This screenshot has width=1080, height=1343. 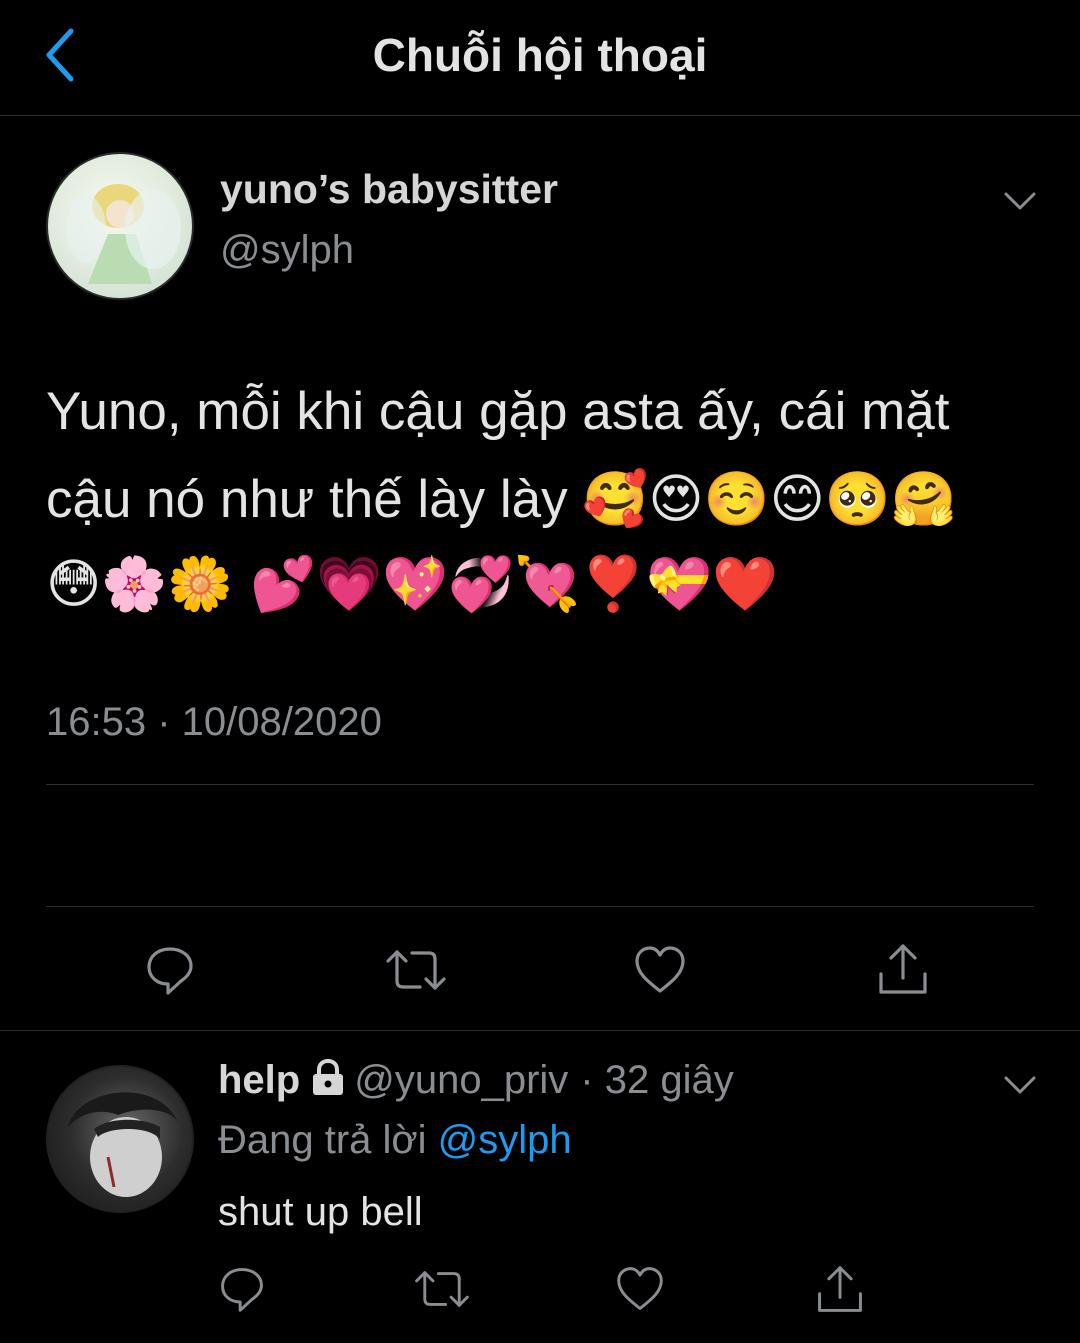 I want to click on reply-reply-button, so click(x=242, y=1289).